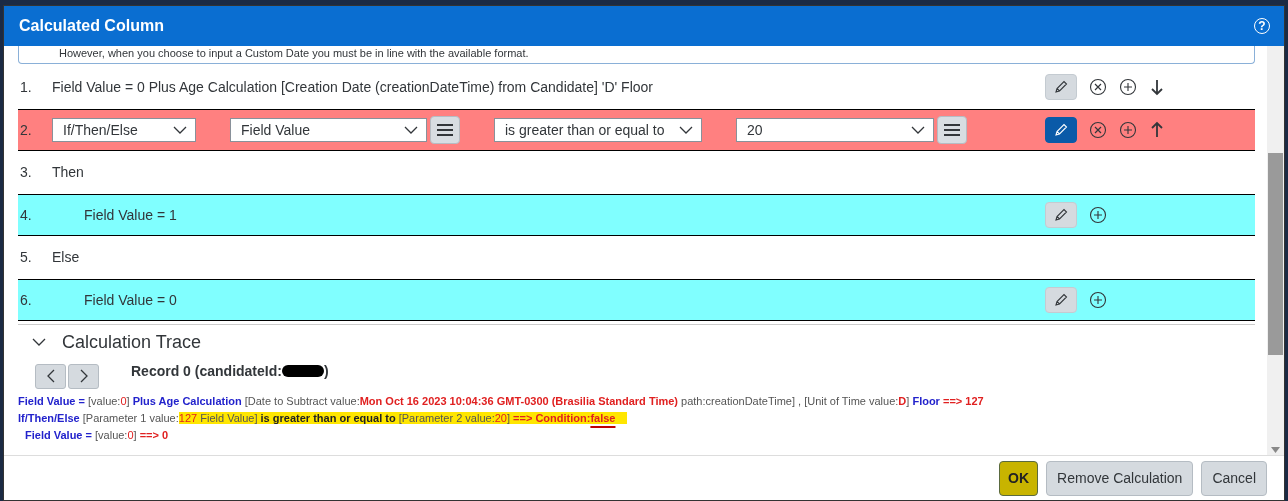  I want to click on row-number: 2., so click(26, 130).